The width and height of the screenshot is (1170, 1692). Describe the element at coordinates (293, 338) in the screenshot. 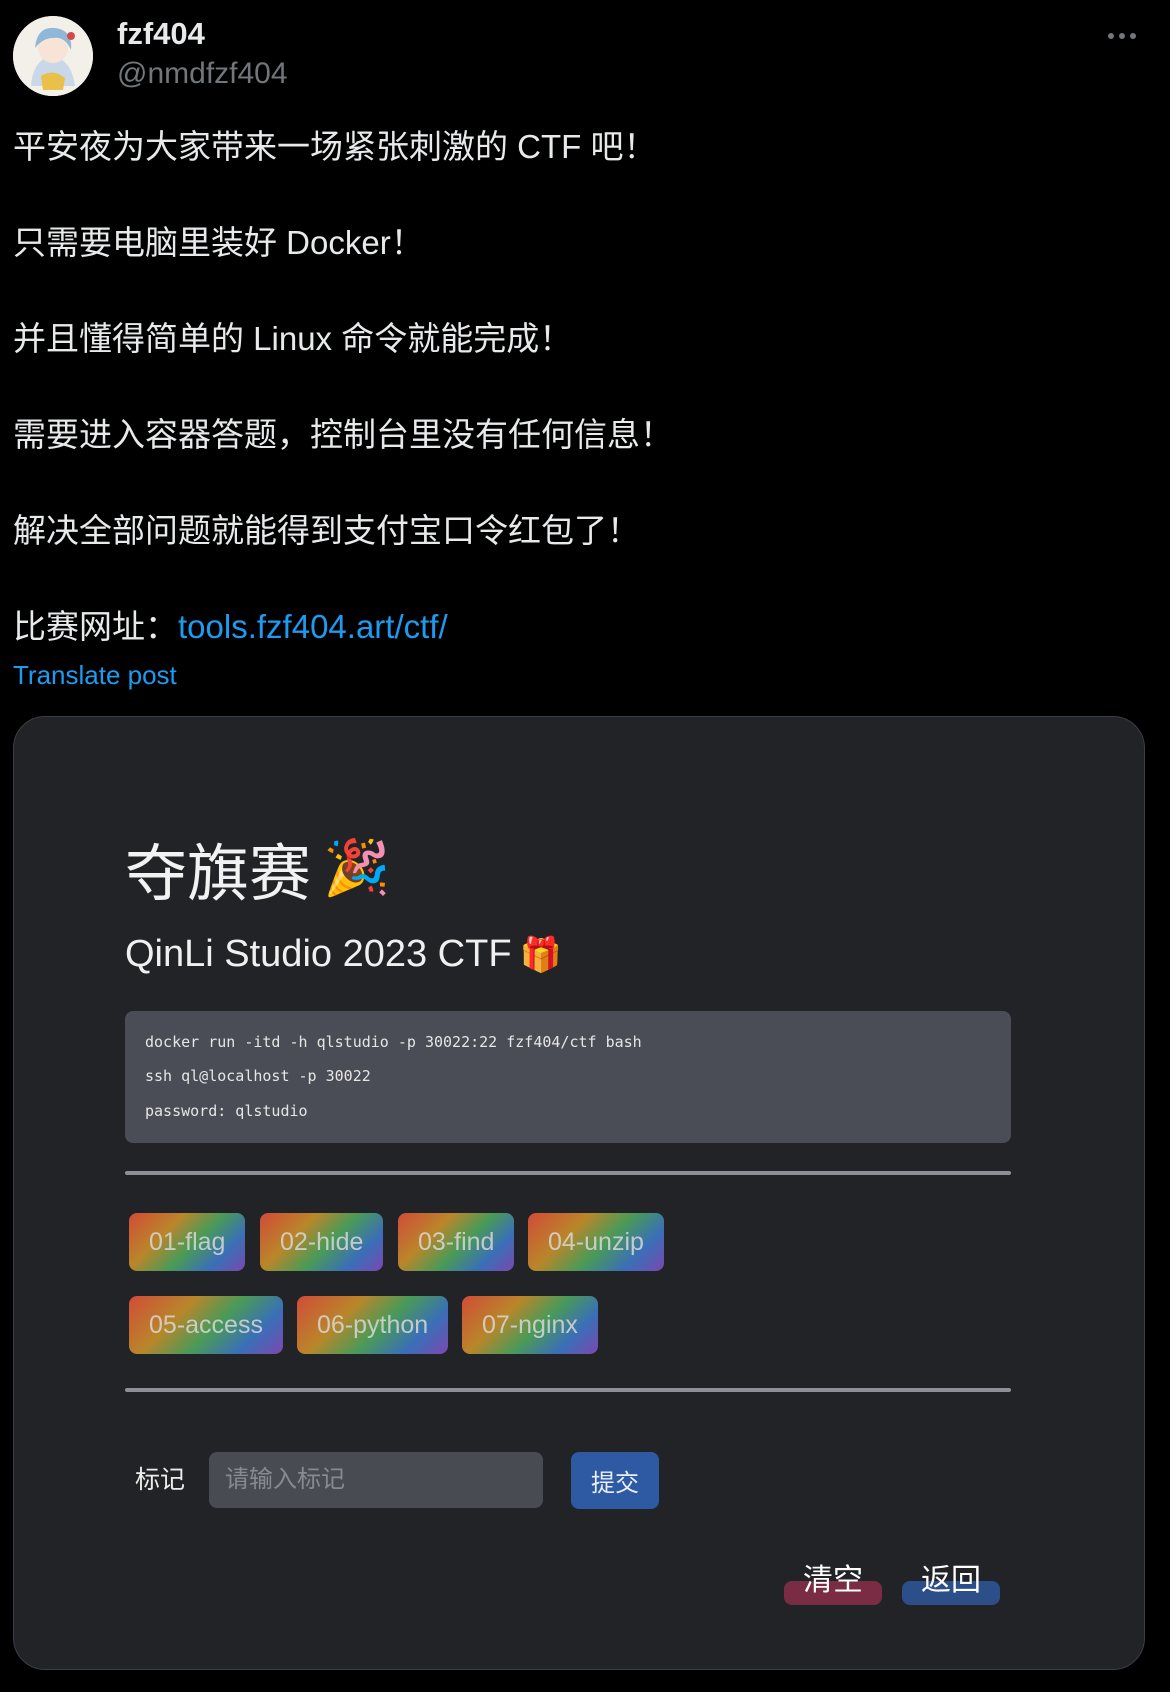

I see `post-line-3: 并且懂得简单的 Linux 命令就能完成！` at that location.